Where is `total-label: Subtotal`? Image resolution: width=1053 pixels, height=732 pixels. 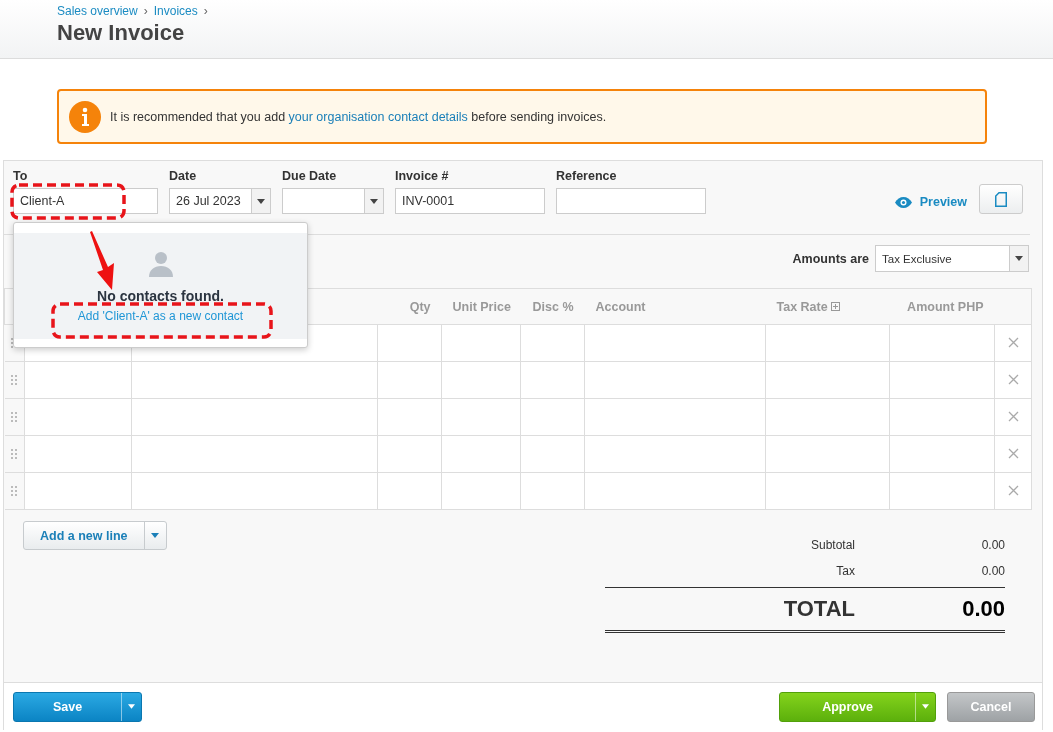
total-label: Subtotal is located at coordinates (832, 545).